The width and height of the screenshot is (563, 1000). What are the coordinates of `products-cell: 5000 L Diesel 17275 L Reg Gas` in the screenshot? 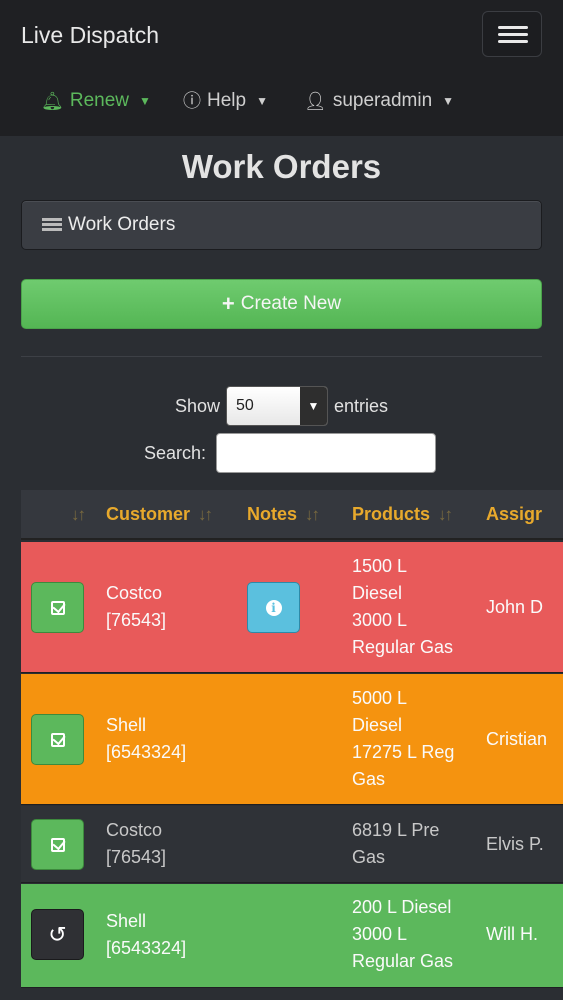 It's located at (403, 738).